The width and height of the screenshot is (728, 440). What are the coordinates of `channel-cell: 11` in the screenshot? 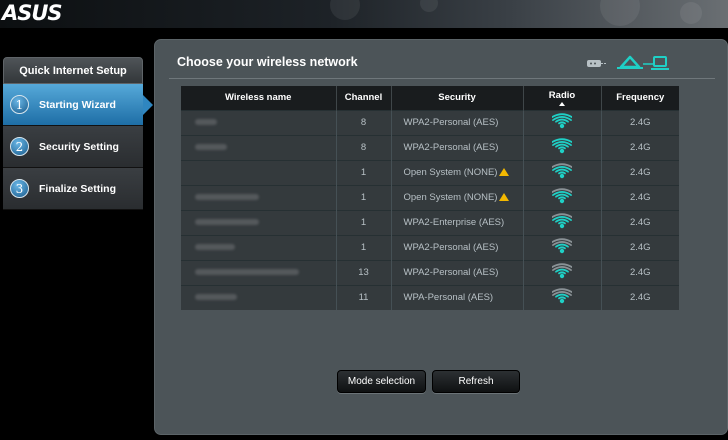 It's located at (364, 297).